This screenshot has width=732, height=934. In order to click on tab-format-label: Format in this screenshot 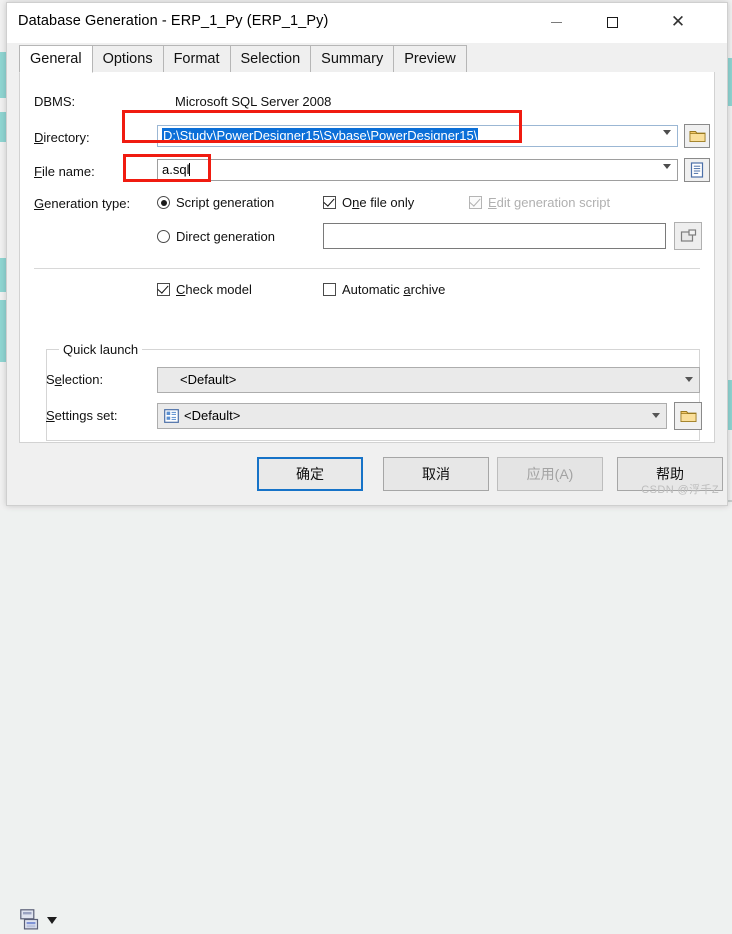, I will do `click(196, 59)`.